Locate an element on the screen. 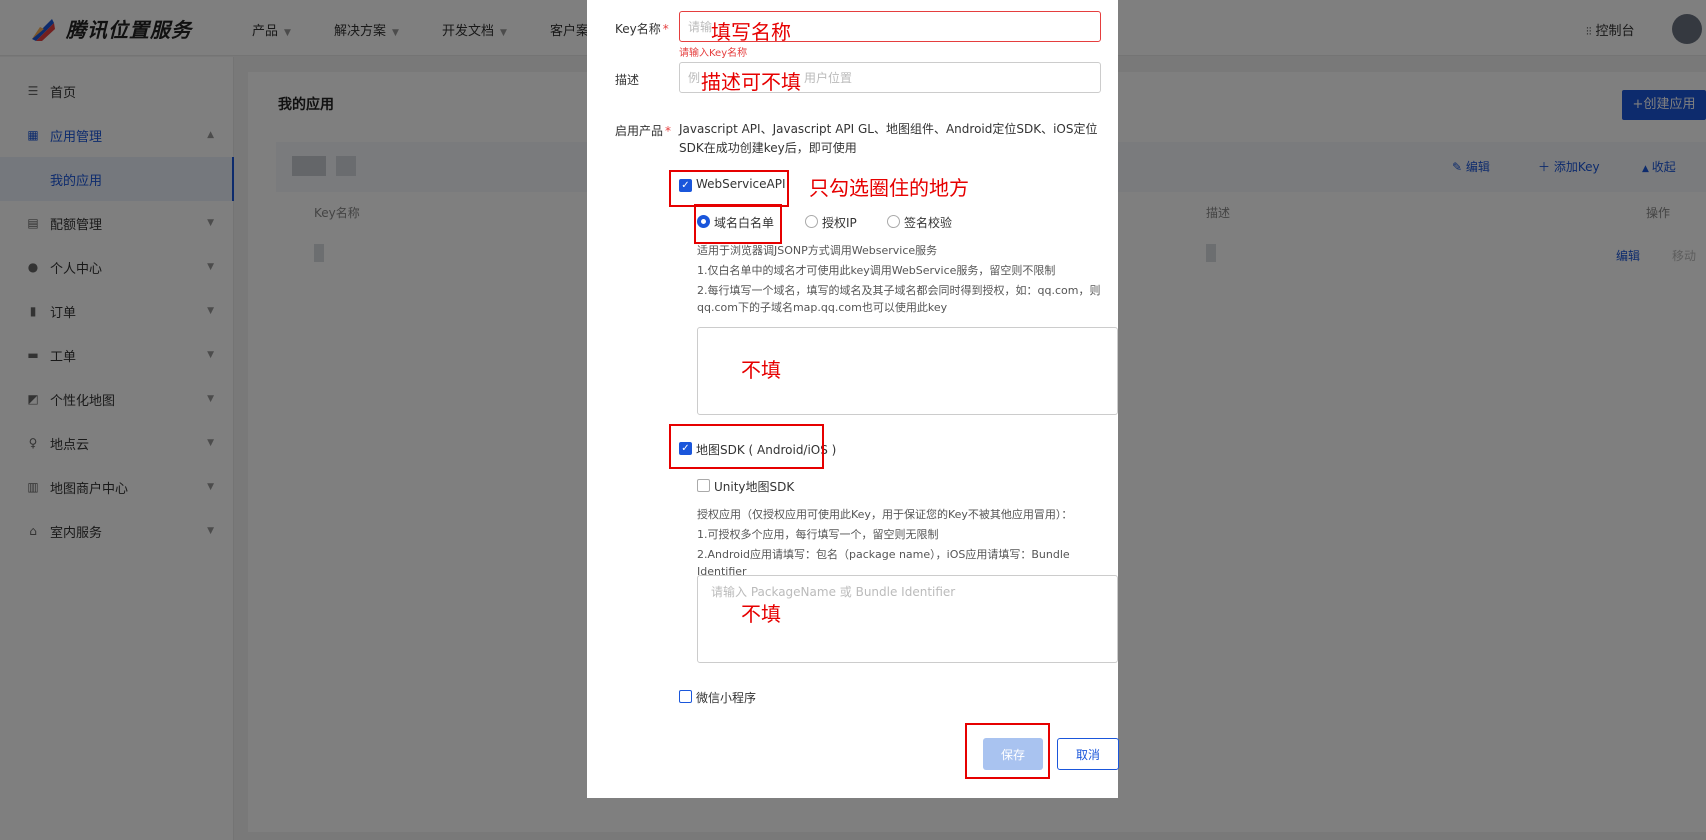 This screenshot has height=840, width=1706. key-name-error: 请输入Key名称 is located at coordinates (713, 53).